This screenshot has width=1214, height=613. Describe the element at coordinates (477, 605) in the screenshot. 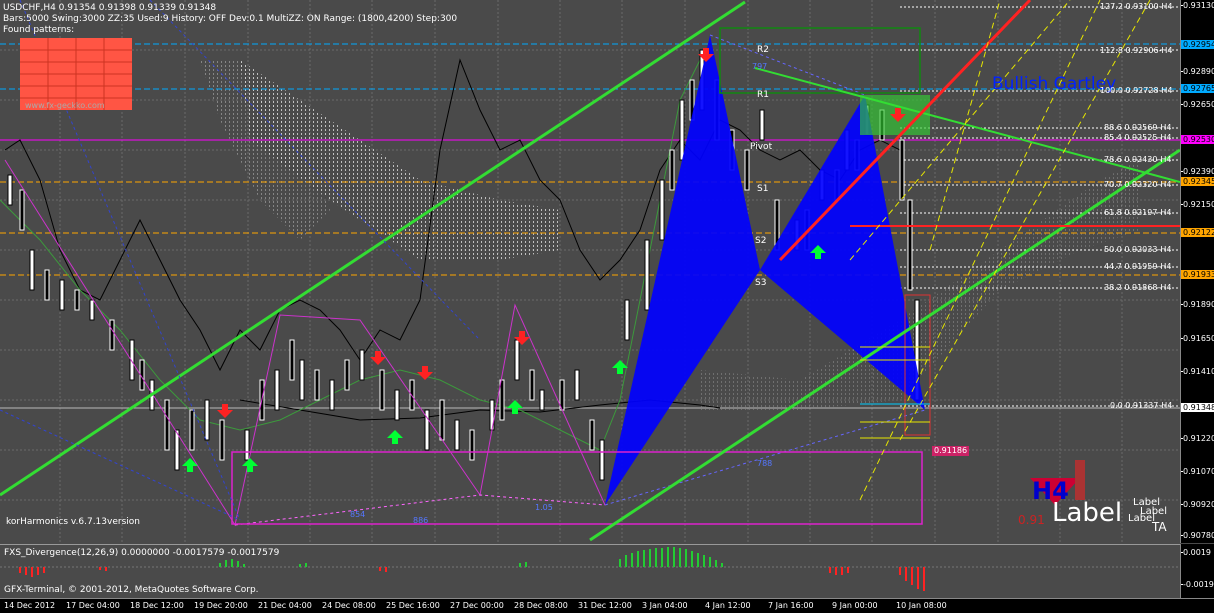

I see `time-tick: 27 Dec 00:00` at that location.